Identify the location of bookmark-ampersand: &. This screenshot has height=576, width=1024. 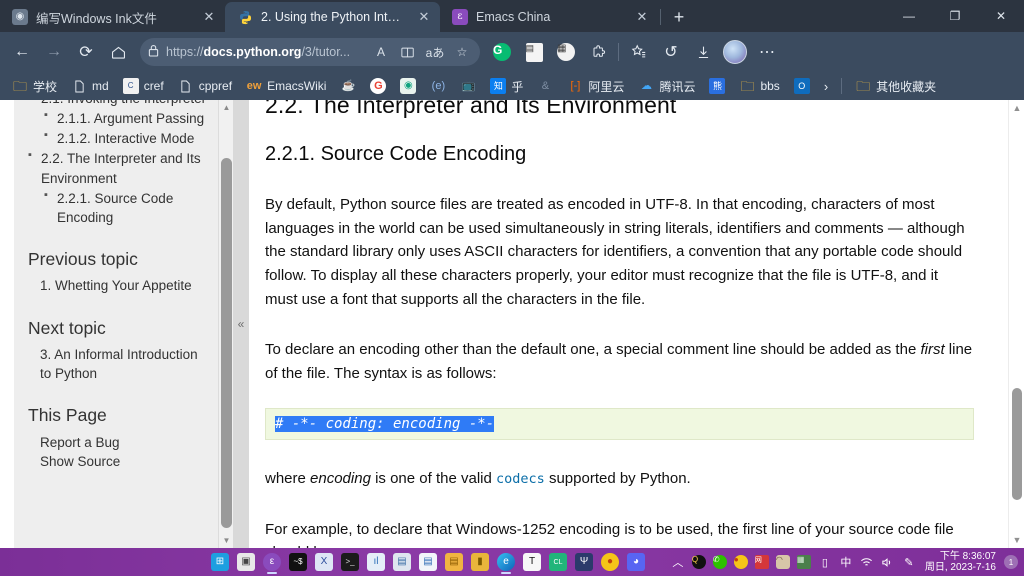
(545, 86).